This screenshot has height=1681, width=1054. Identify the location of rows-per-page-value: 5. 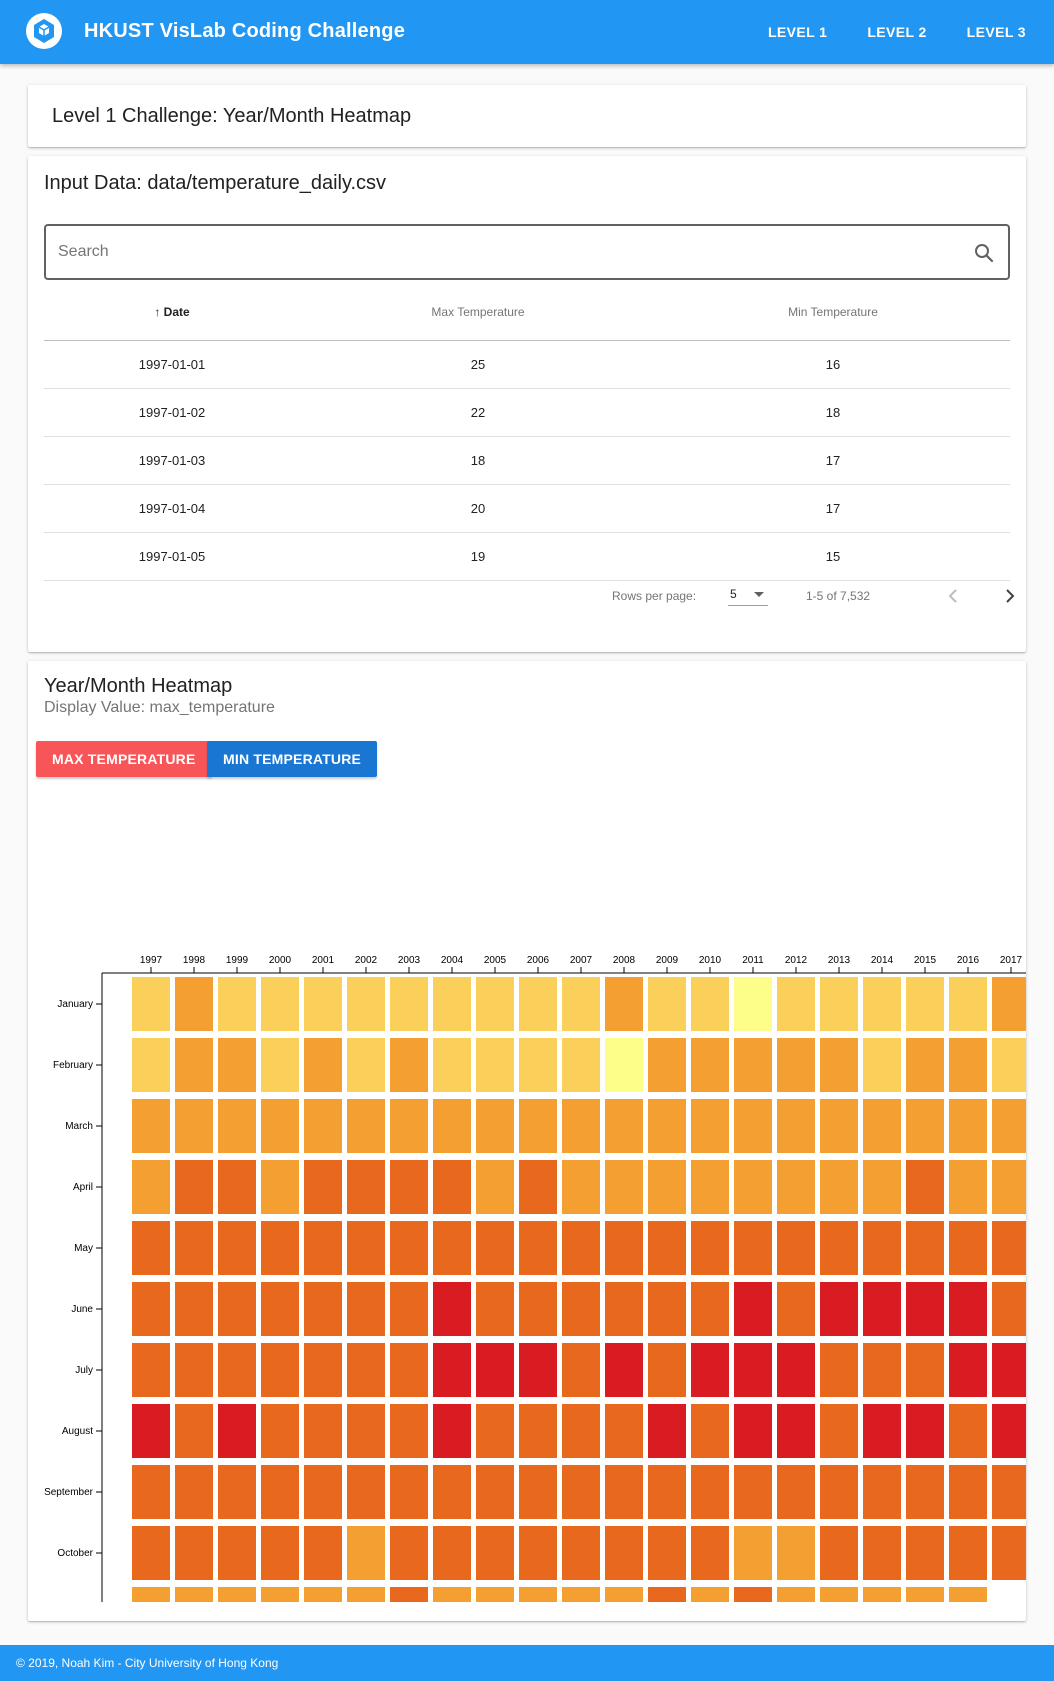
(733, 594).